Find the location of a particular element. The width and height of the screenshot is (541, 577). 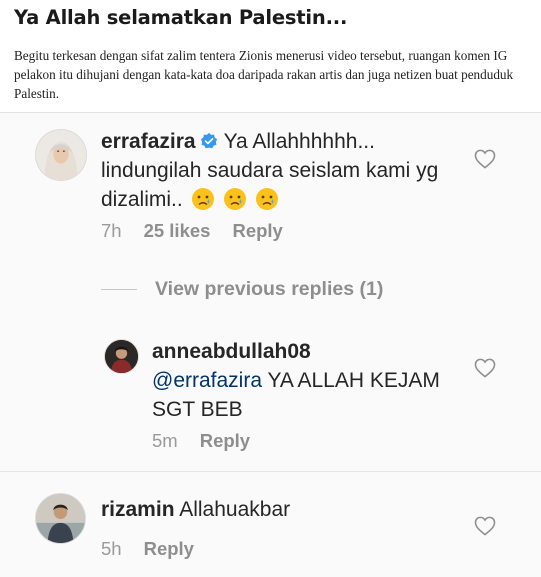

comment-meta-anneabdullah08: 5m Reply is located at coordinates (212, 441).